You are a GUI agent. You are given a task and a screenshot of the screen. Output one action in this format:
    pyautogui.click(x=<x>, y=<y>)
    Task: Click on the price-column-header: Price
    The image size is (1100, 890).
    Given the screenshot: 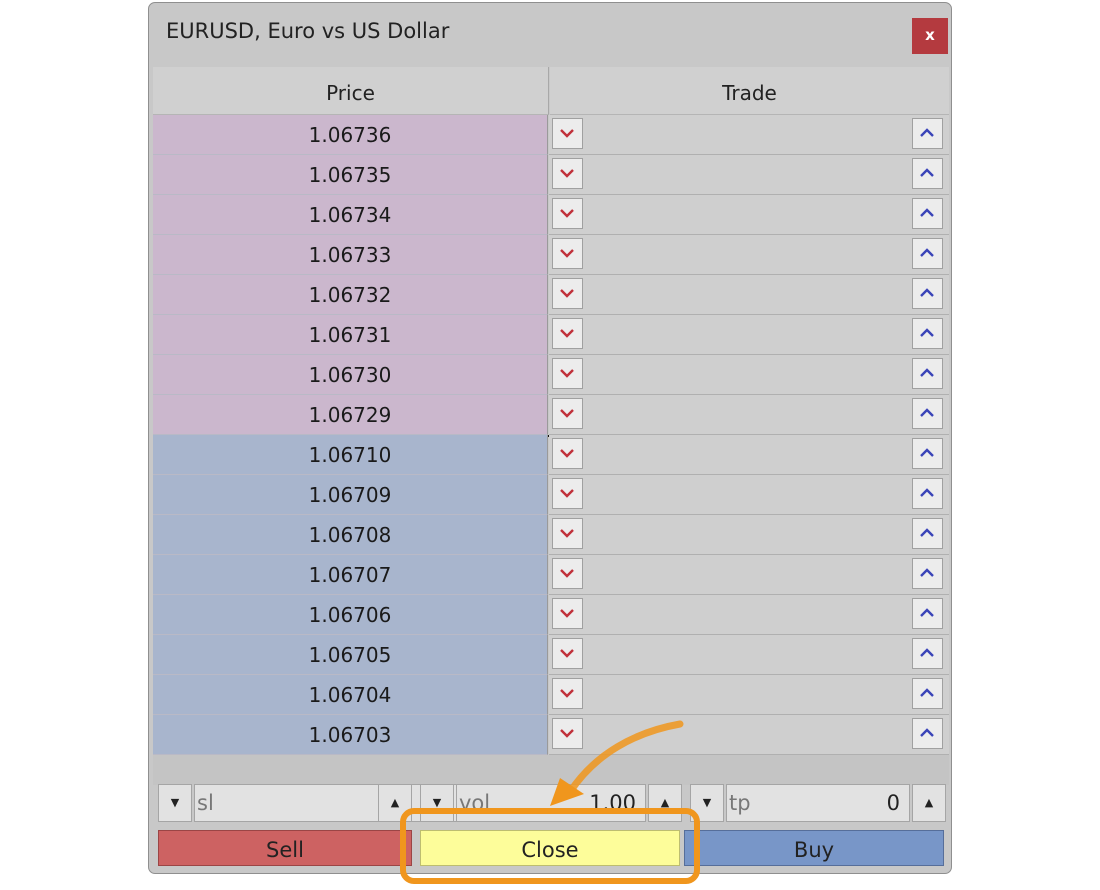 What is the action you would take?
    pyautogui.click(x=351, y=91)
    